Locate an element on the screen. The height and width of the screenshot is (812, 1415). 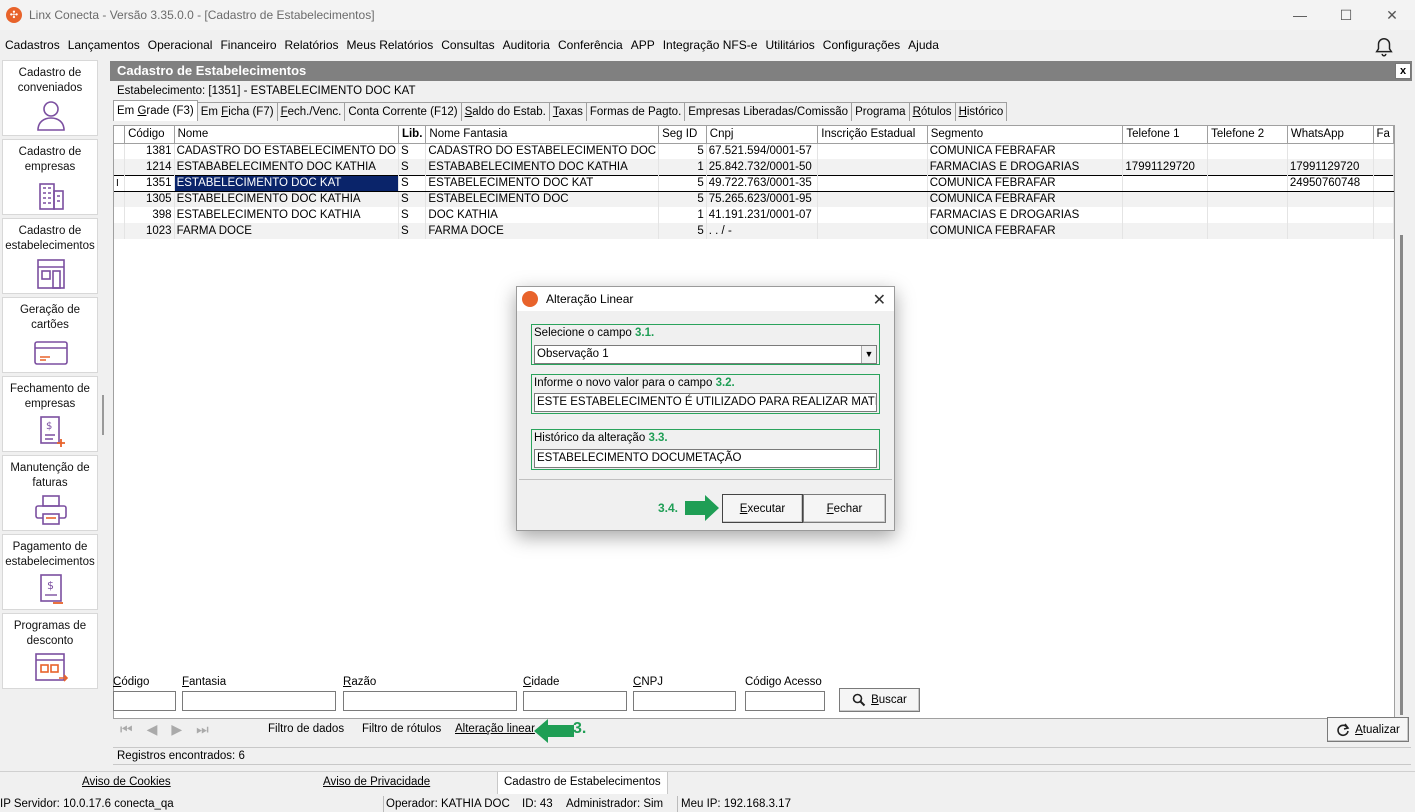
aviso-cookies-link: Aviso de Cookies is located at coordinates (126, 783).